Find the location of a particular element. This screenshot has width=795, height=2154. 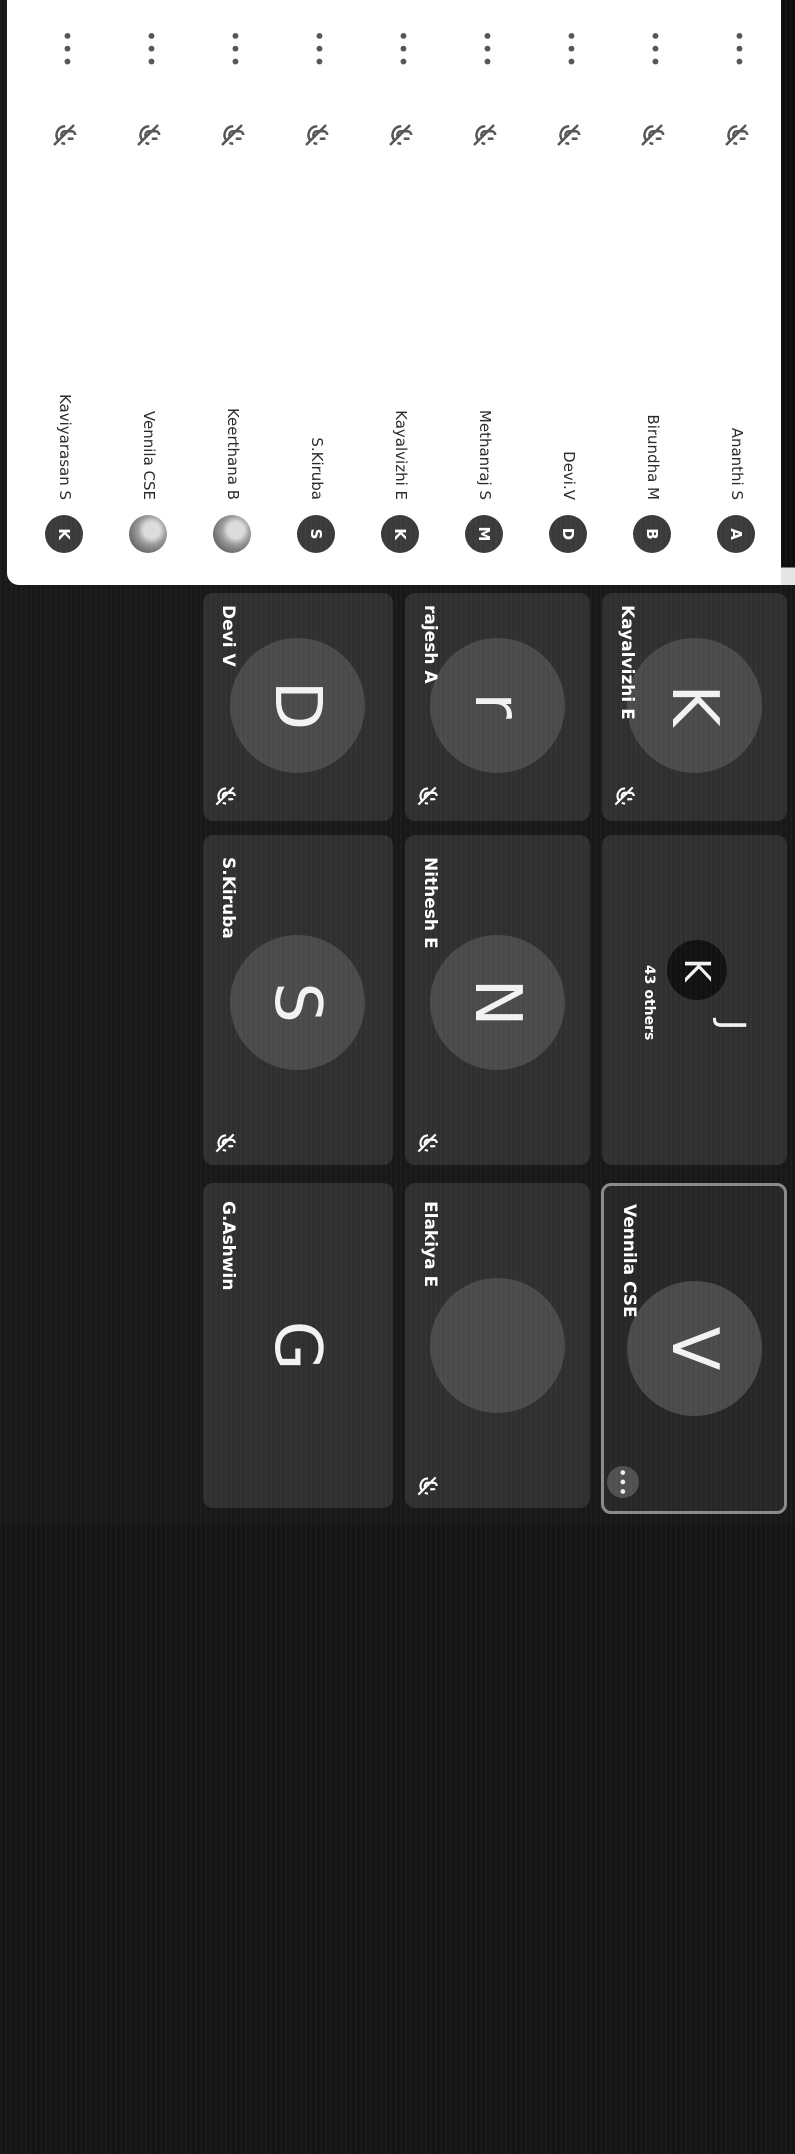

participant-row: Keerthana B ••• is located at coordinates (231, 292).